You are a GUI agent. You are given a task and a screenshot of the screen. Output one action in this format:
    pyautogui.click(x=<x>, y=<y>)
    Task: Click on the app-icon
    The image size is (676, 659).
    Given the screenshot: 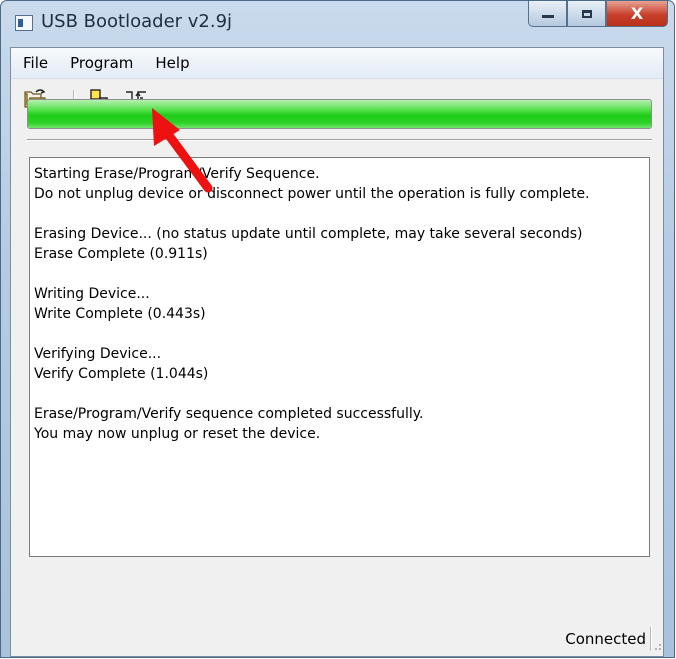 What is the action you would take?
    pyautogui.click(x=24, y=23)
    